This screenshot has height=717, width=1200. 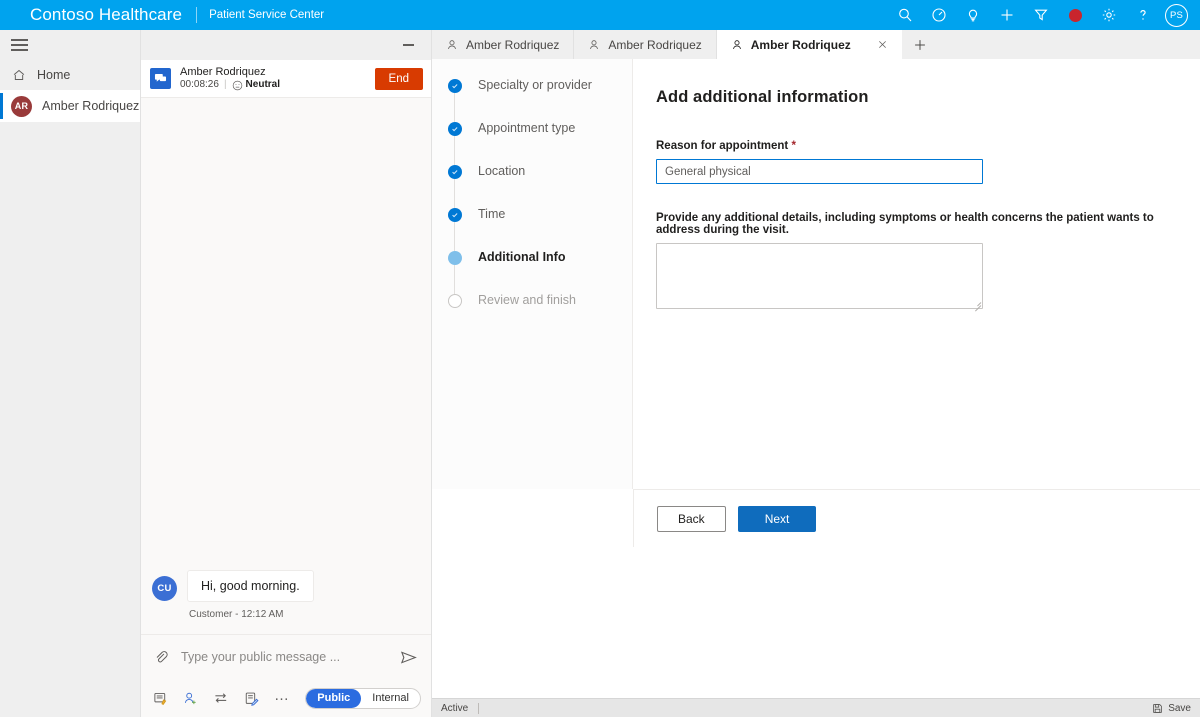 I want to click on step-time: Time, so click(x=532, y=229).